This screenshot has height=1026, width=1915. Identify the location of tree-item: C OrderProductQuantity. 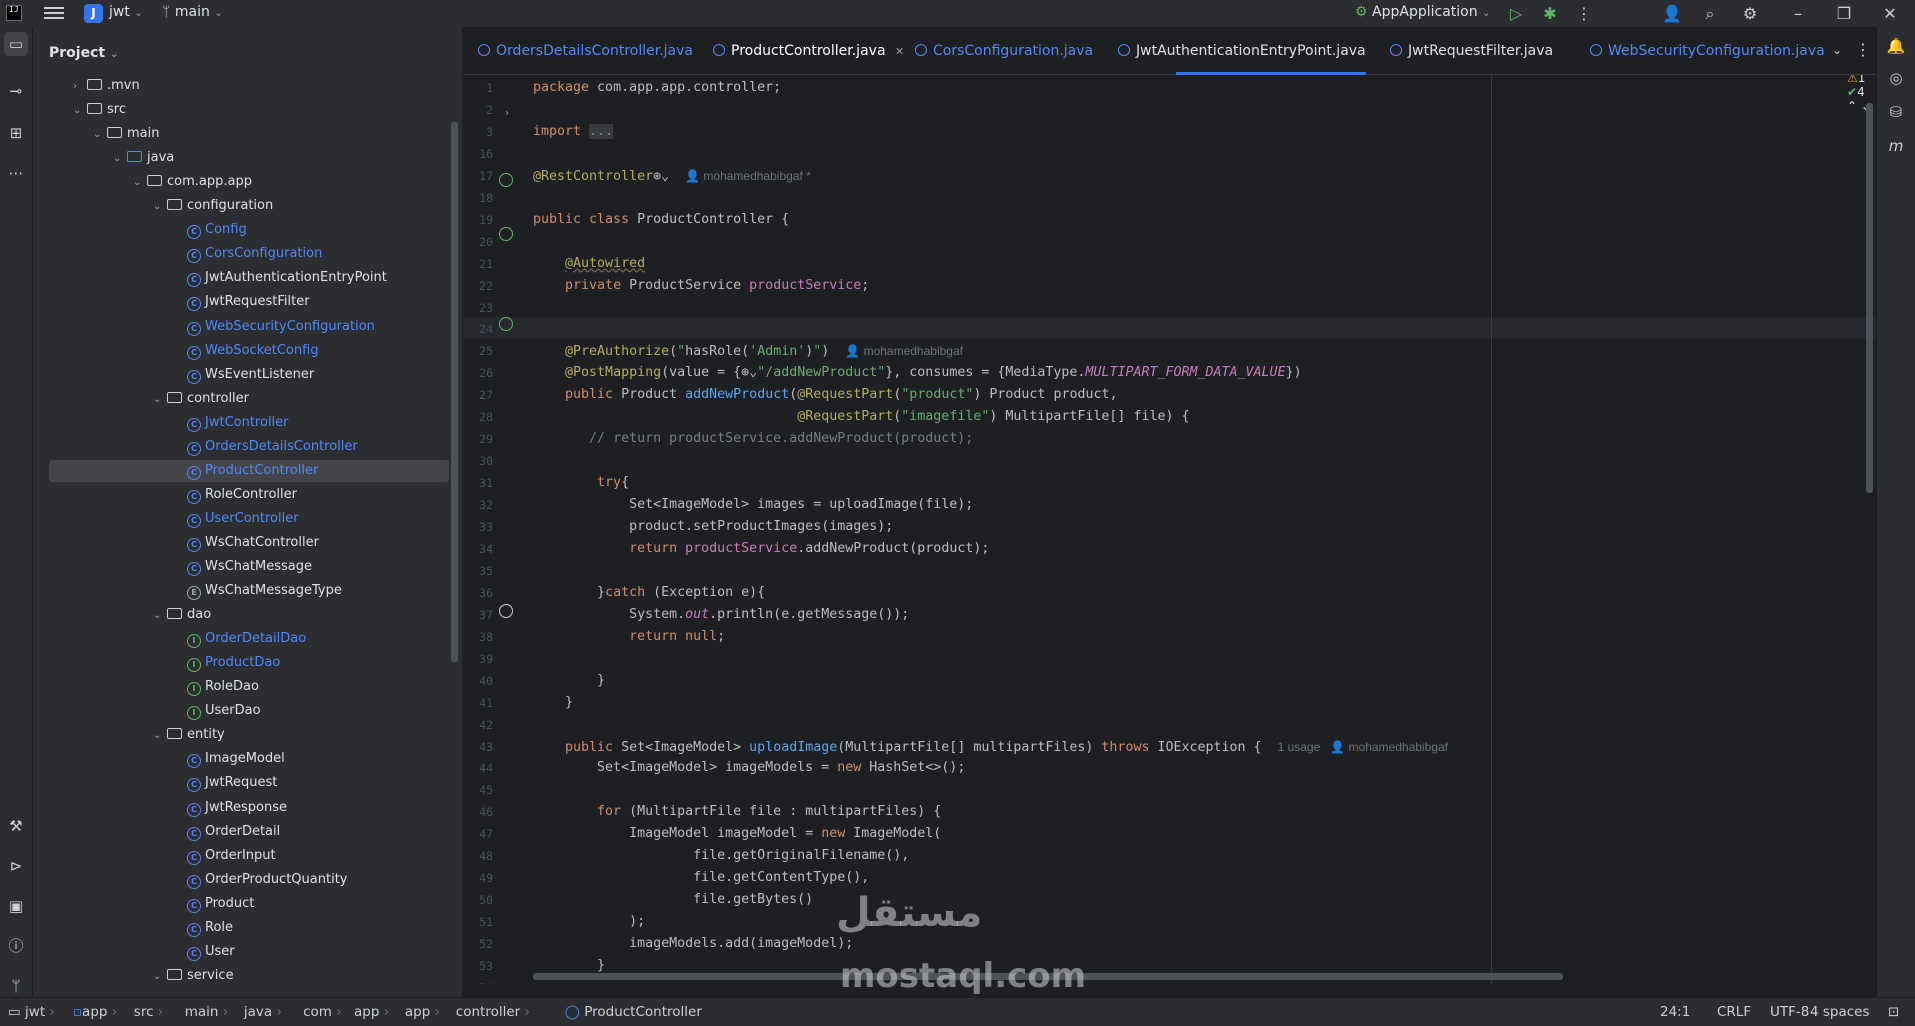
(241, 880).